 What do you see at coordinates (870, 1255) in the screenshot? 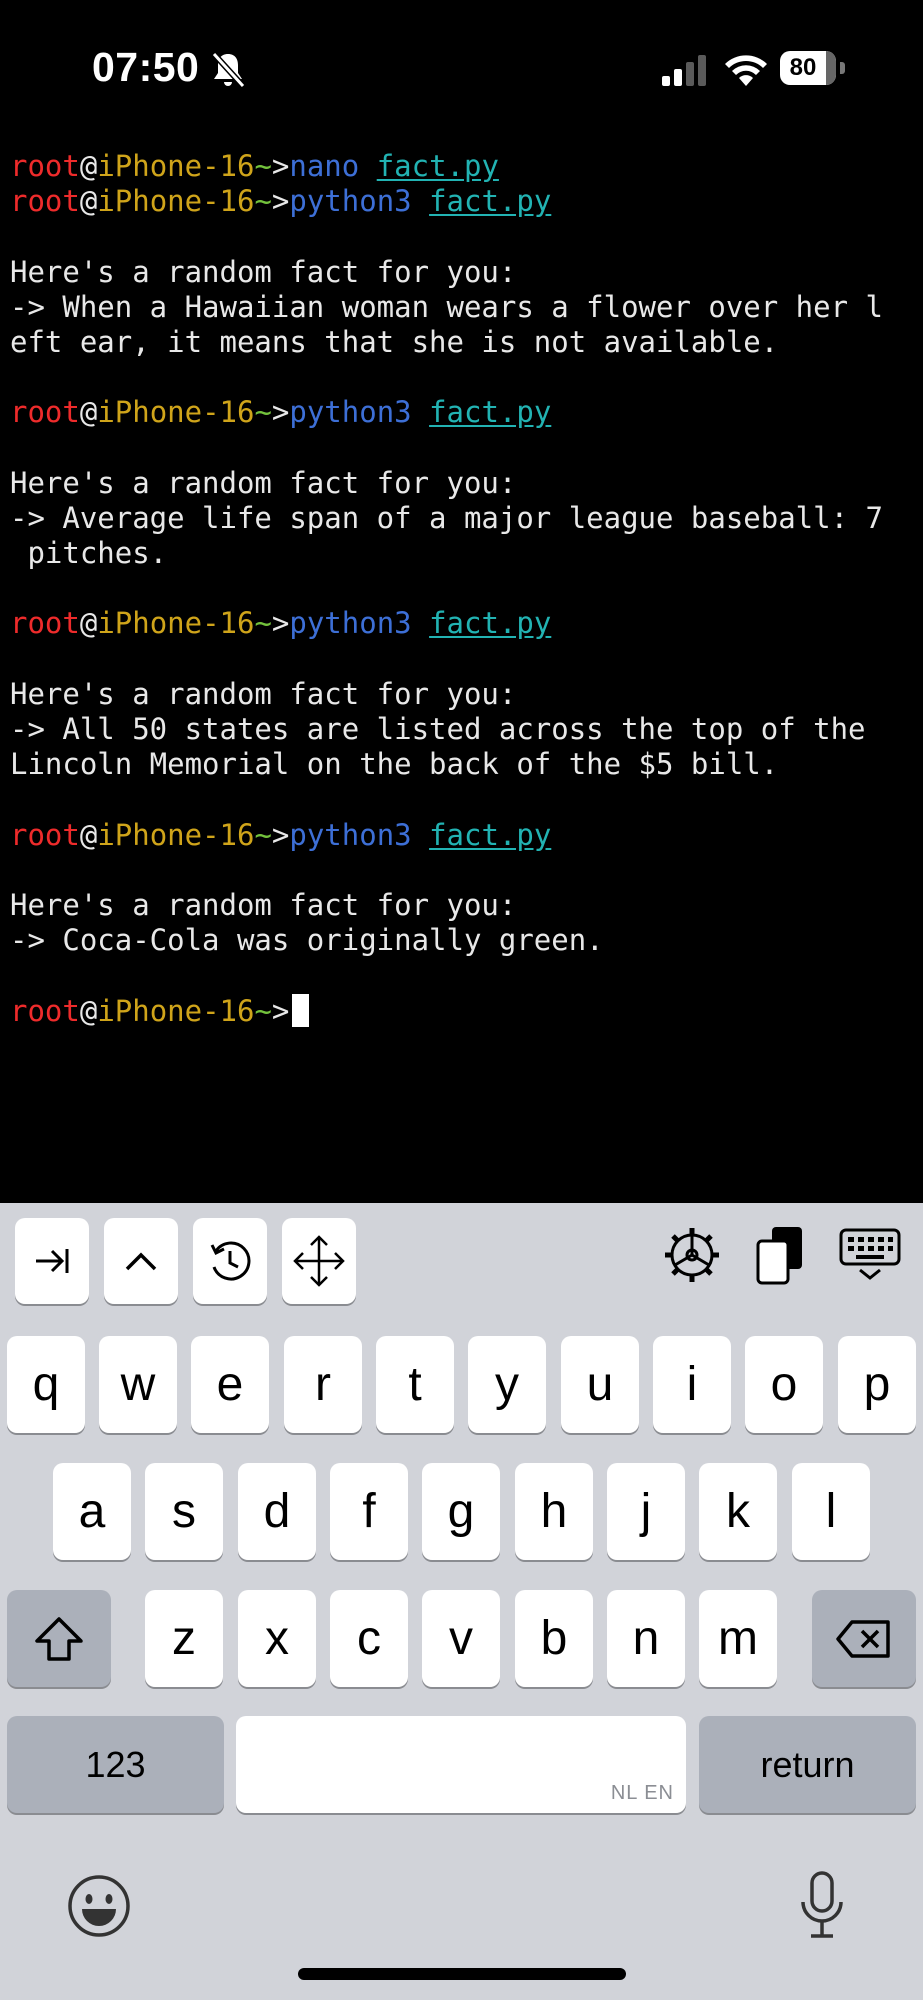
I see `keyboard-dismiss-icon` at bounding box center [870, 1255].